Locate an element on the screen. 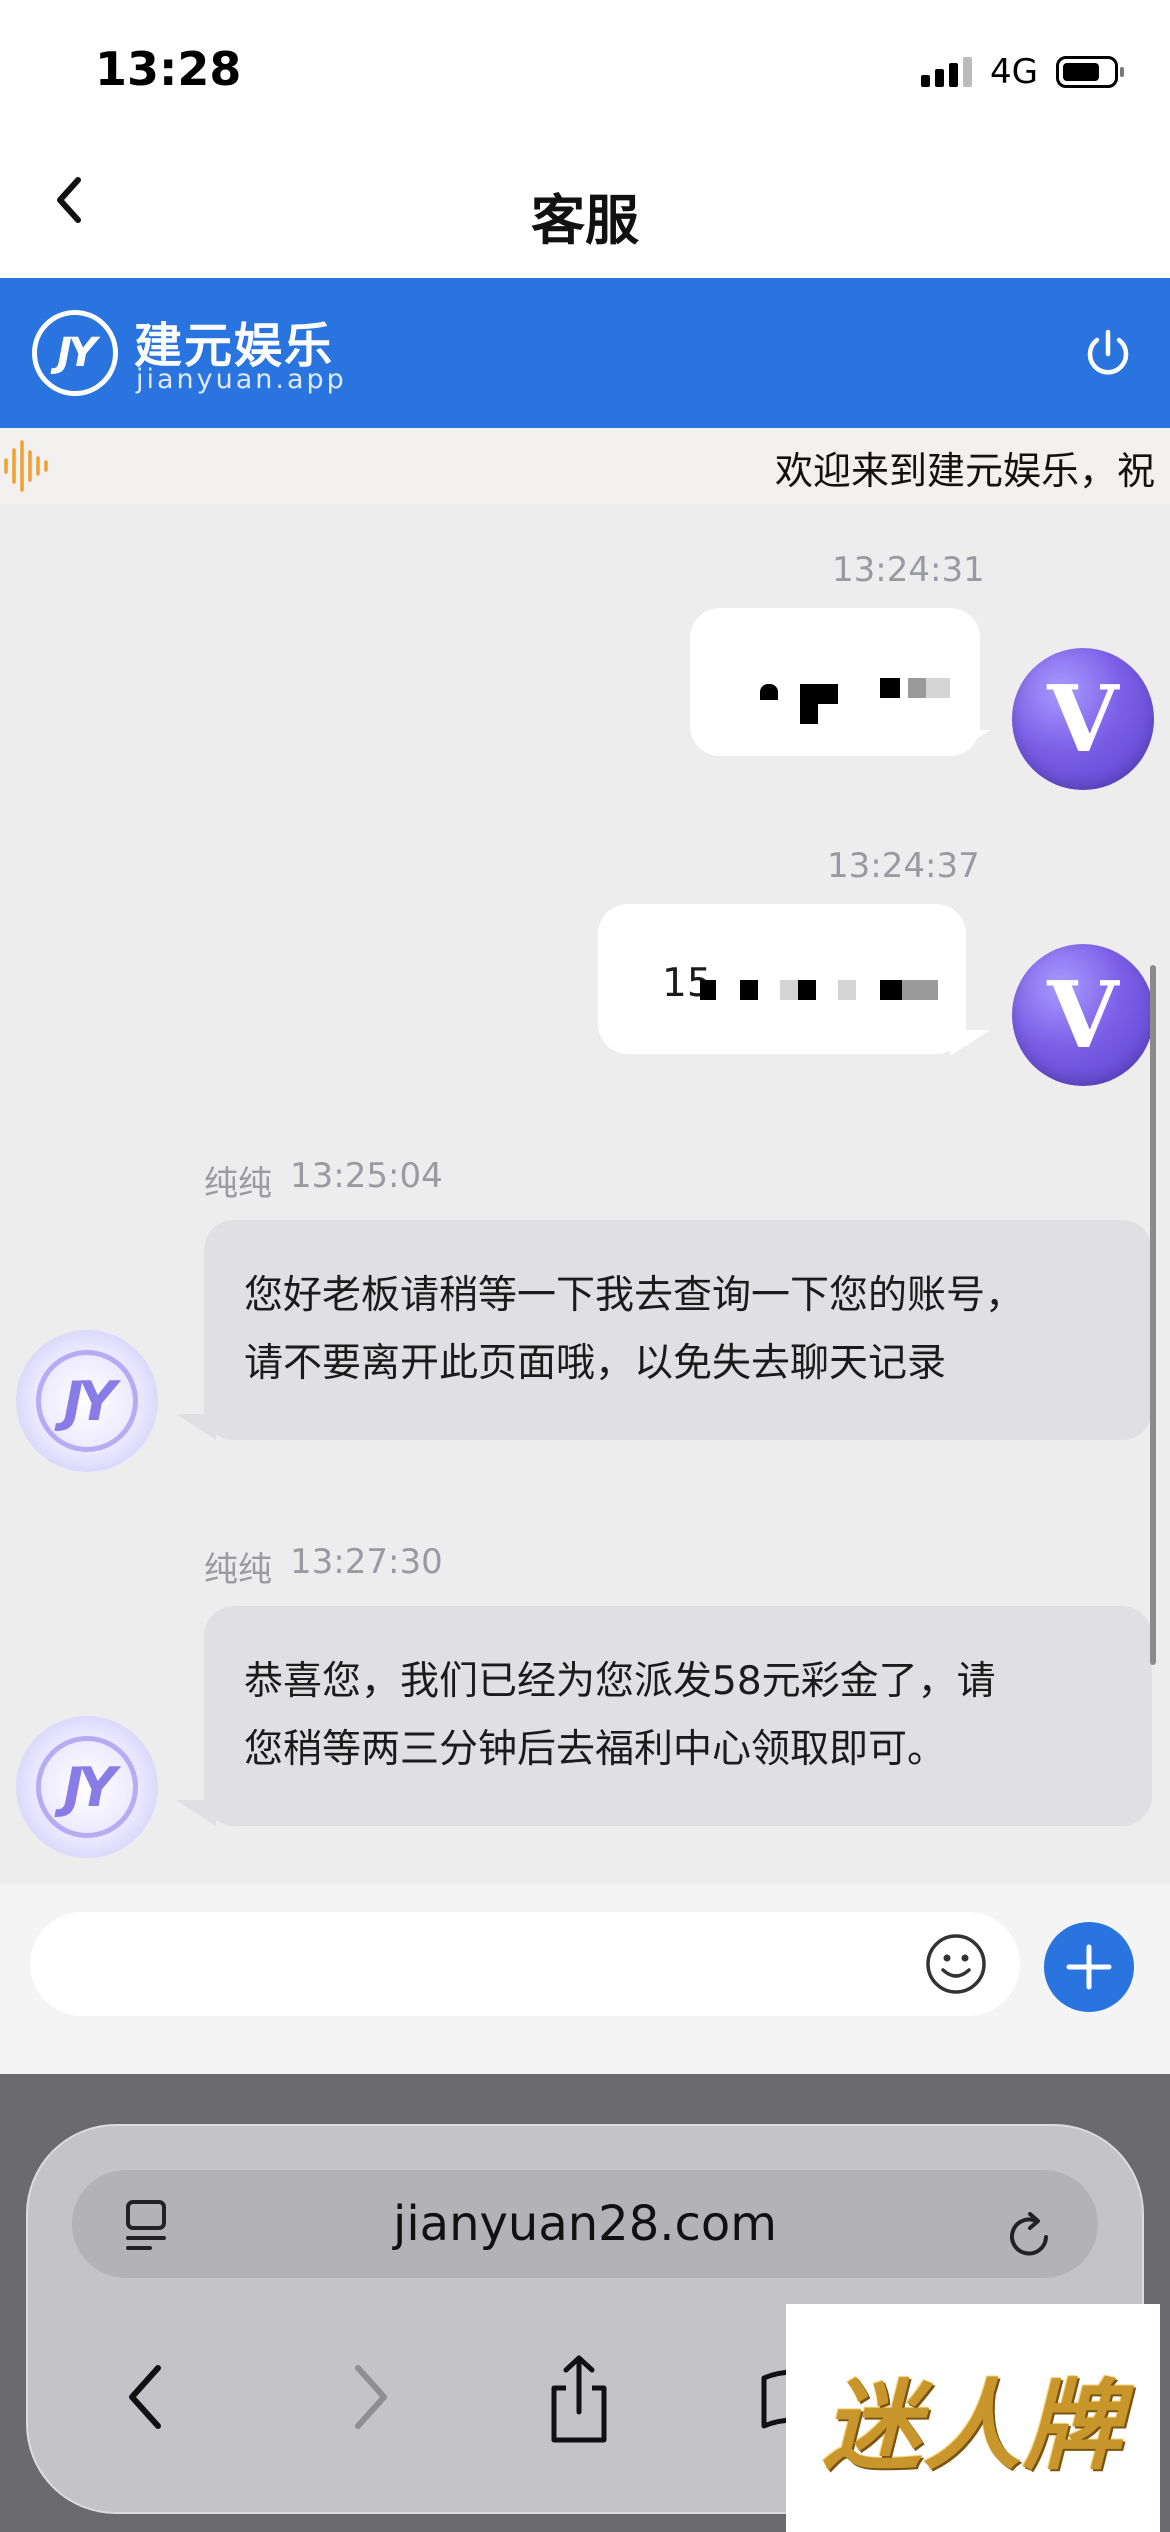 The width and height of the screenshot is (1170, 2532). browser-back-icon is located at coordinates (146, 2397).